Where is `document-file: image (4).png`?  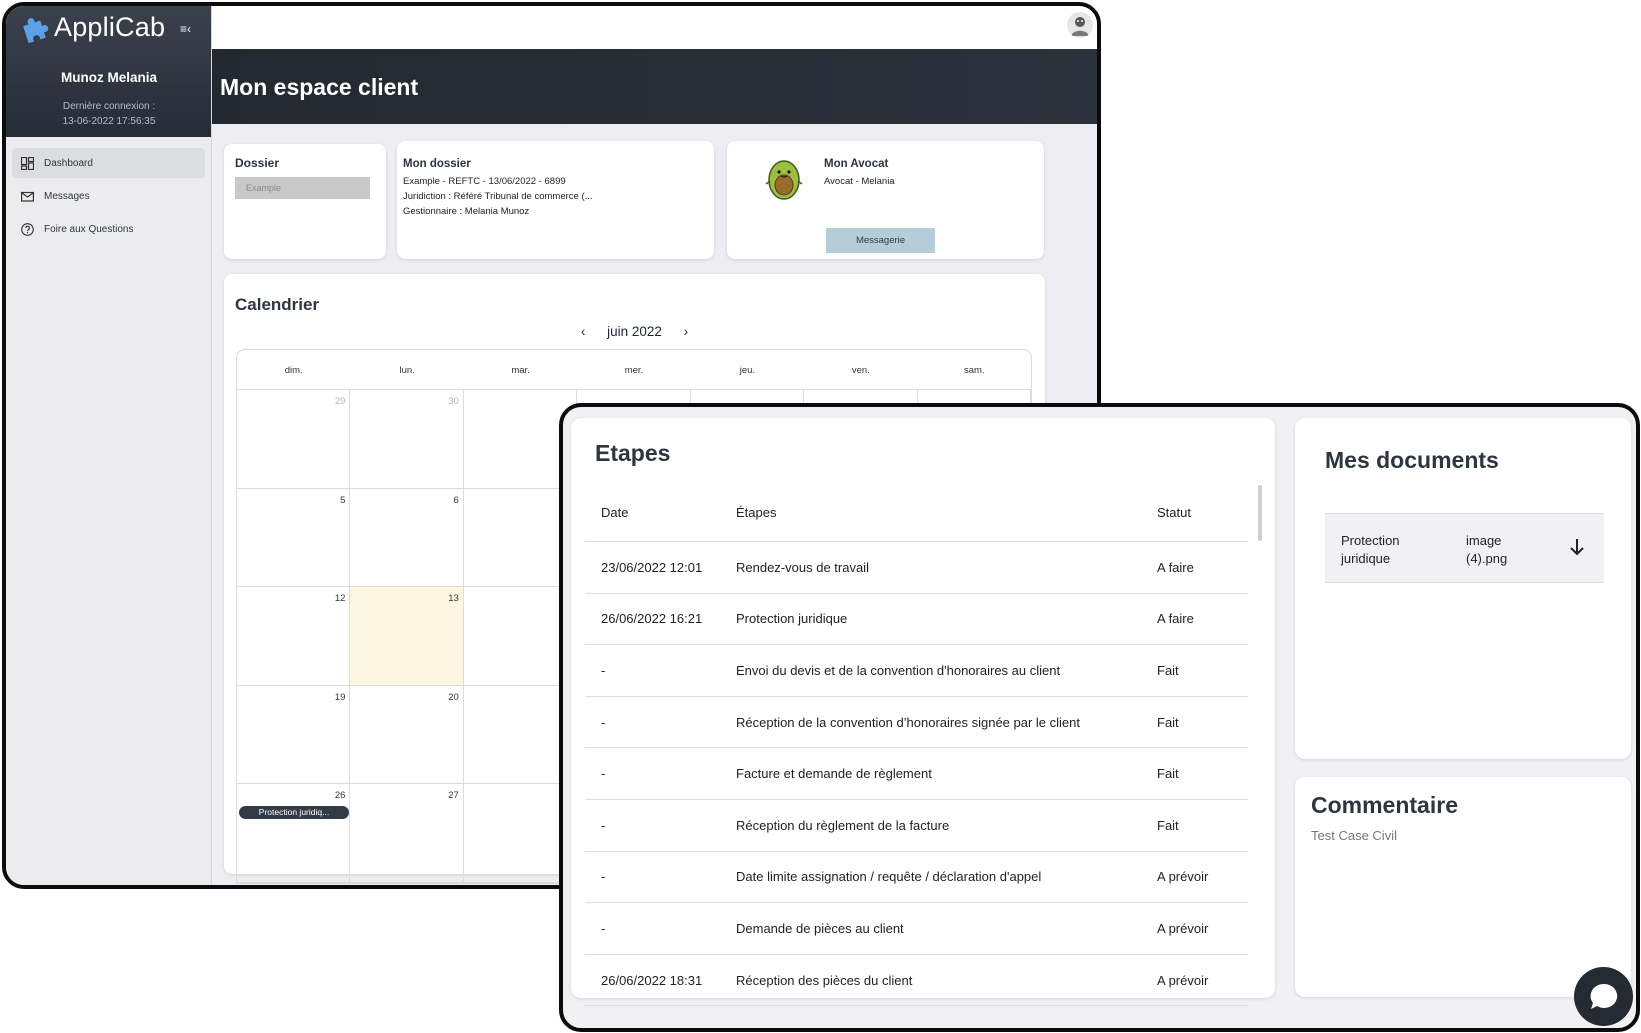
document-file: image (4).png is located at coordinates (1487, 549).